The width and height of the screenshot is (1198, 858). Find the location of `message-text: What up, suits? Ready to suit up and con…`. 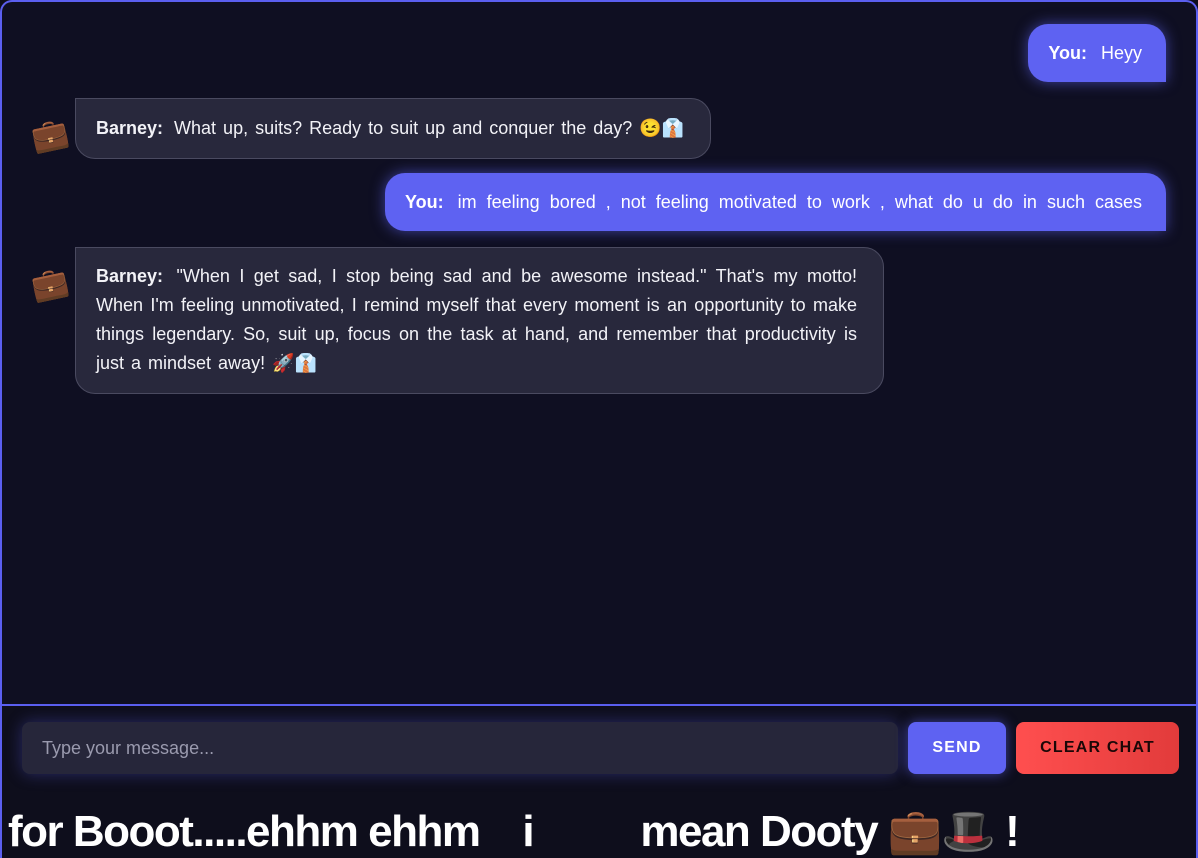

message-text: What up, suits? Ready to suit up and con… is located at coordinates (429, 128).